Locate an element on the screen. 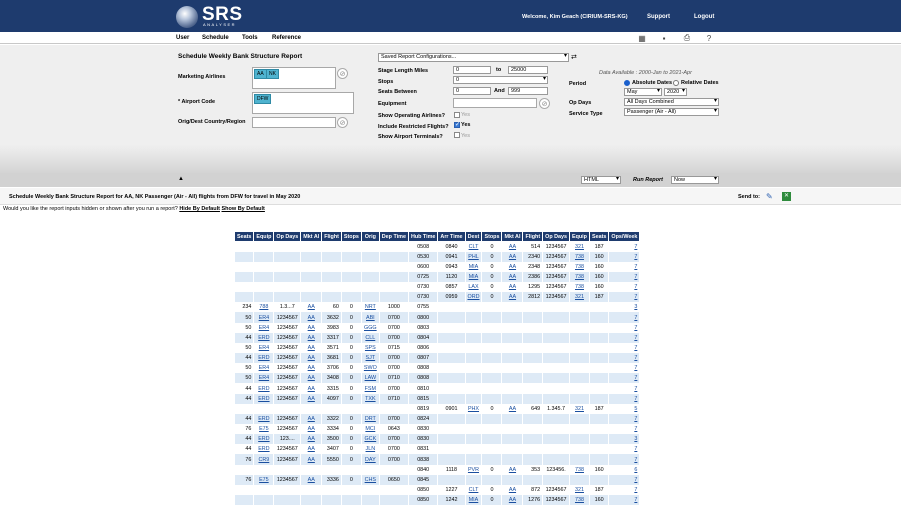  help-icon: ? is located at coordinates (709, 38).